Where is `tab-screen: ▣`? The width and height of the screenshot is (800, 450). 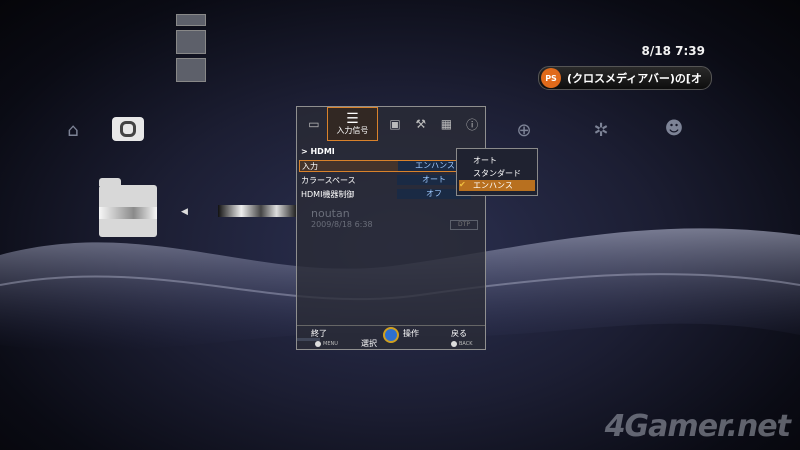 tab-screen: ▣ is located at coordinates (395, 124).